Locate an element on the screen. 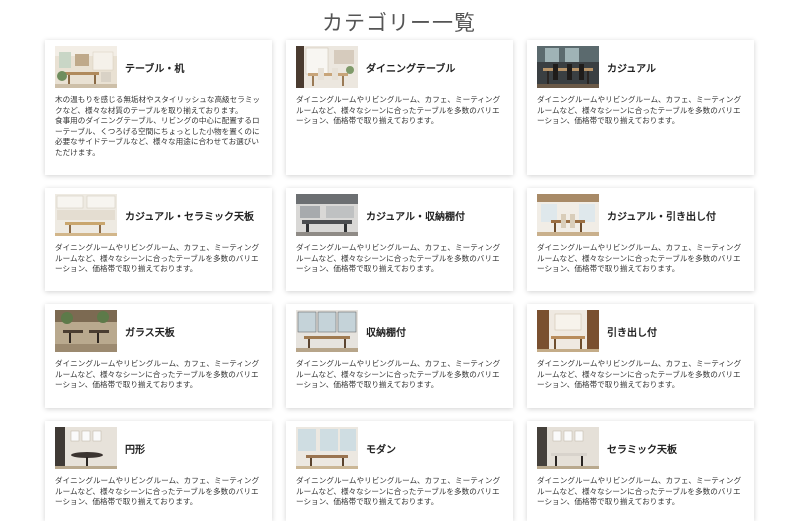 The image size is (798, 521). open-kitchen-photo-icon is located at coordinates (327, 215).